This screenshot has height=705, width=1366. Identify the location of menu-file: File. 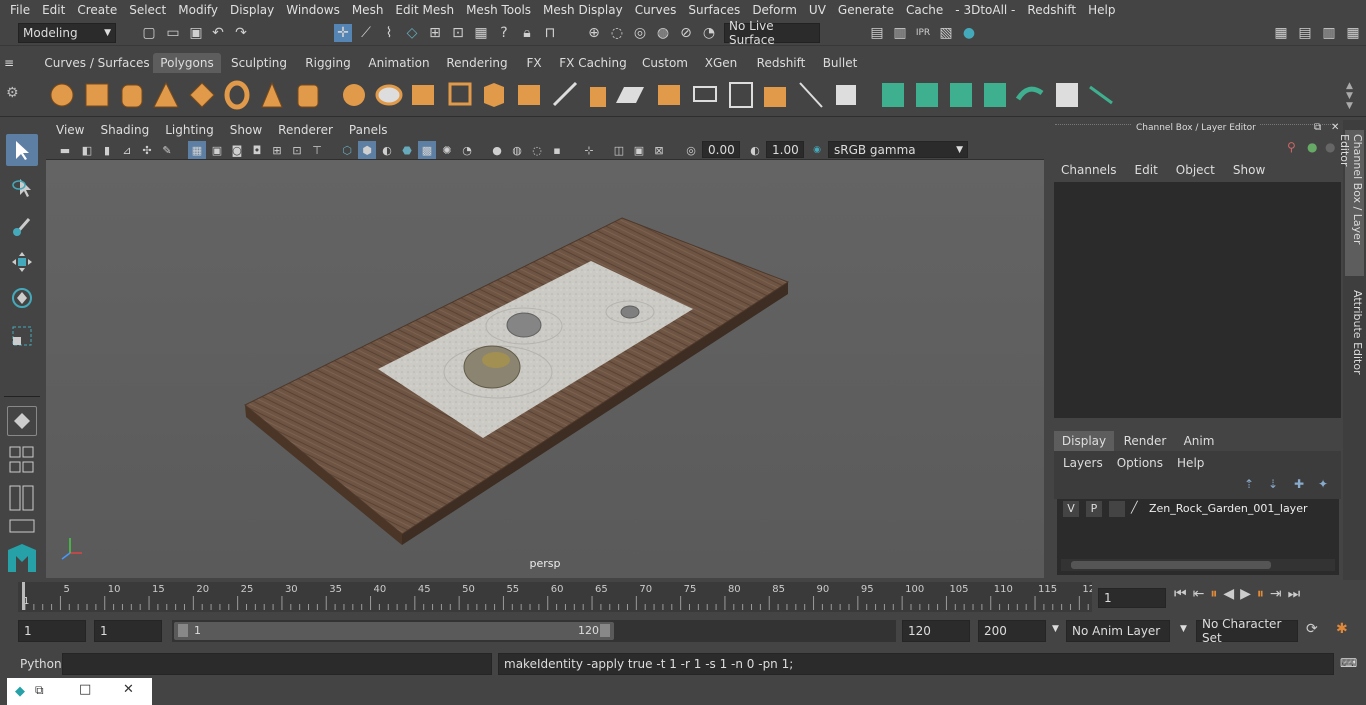
(18, 10).